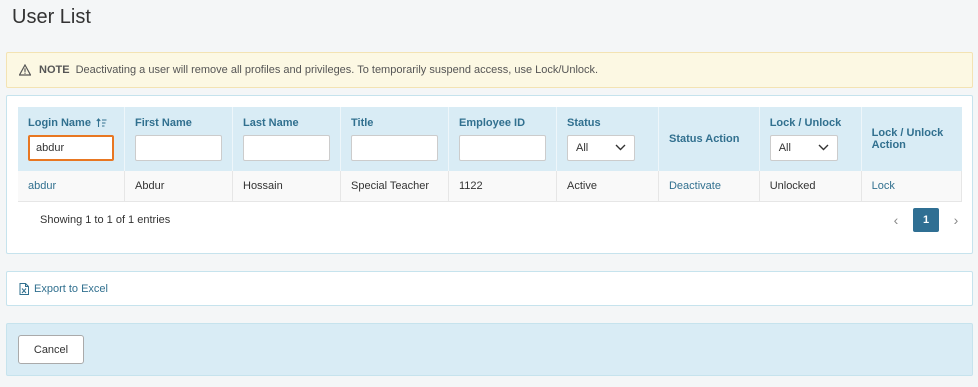 The image size is (978, 387). What do you see at coordinates (101, 123) in the screenshot?
I see `sort-ascending-icon` at bounding box center [101, 123].